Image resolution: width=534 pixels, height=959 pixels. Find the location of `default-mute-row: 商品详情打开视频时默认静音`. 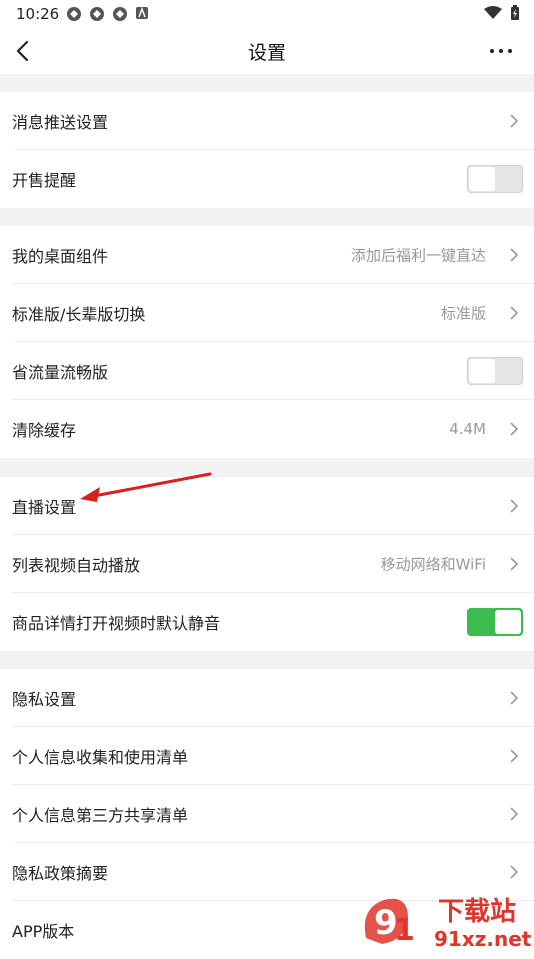

default-mute-row: 商品详情打开视频时默认静音 is located at coordinates (273, 622).